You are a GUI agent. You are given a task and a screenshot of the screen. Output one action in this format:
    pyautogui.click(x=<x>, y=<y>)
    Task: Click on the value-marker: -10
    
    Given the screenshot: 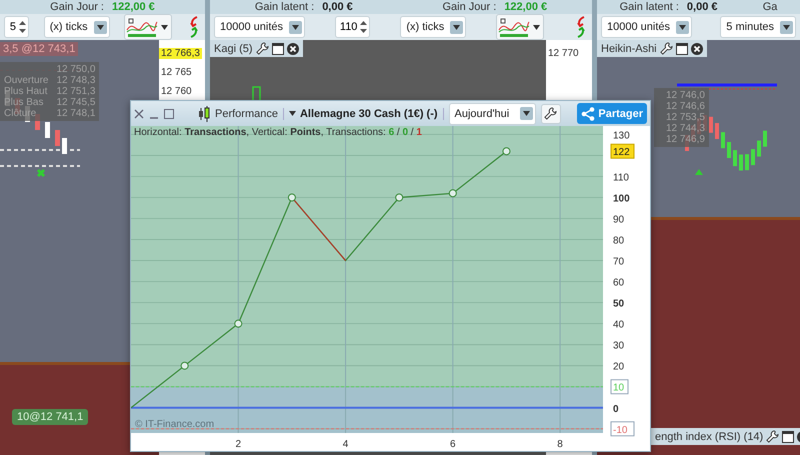 What is the action you would take?
    pyautogui.click(x=622, y=428)
    